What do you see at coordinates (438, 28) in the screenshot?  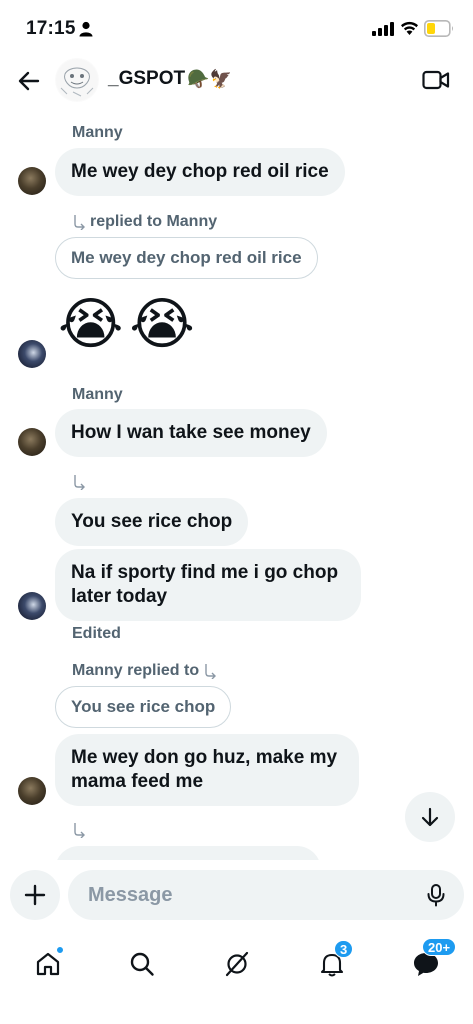 I see `battery-icon` at bounding box center [438, 28].